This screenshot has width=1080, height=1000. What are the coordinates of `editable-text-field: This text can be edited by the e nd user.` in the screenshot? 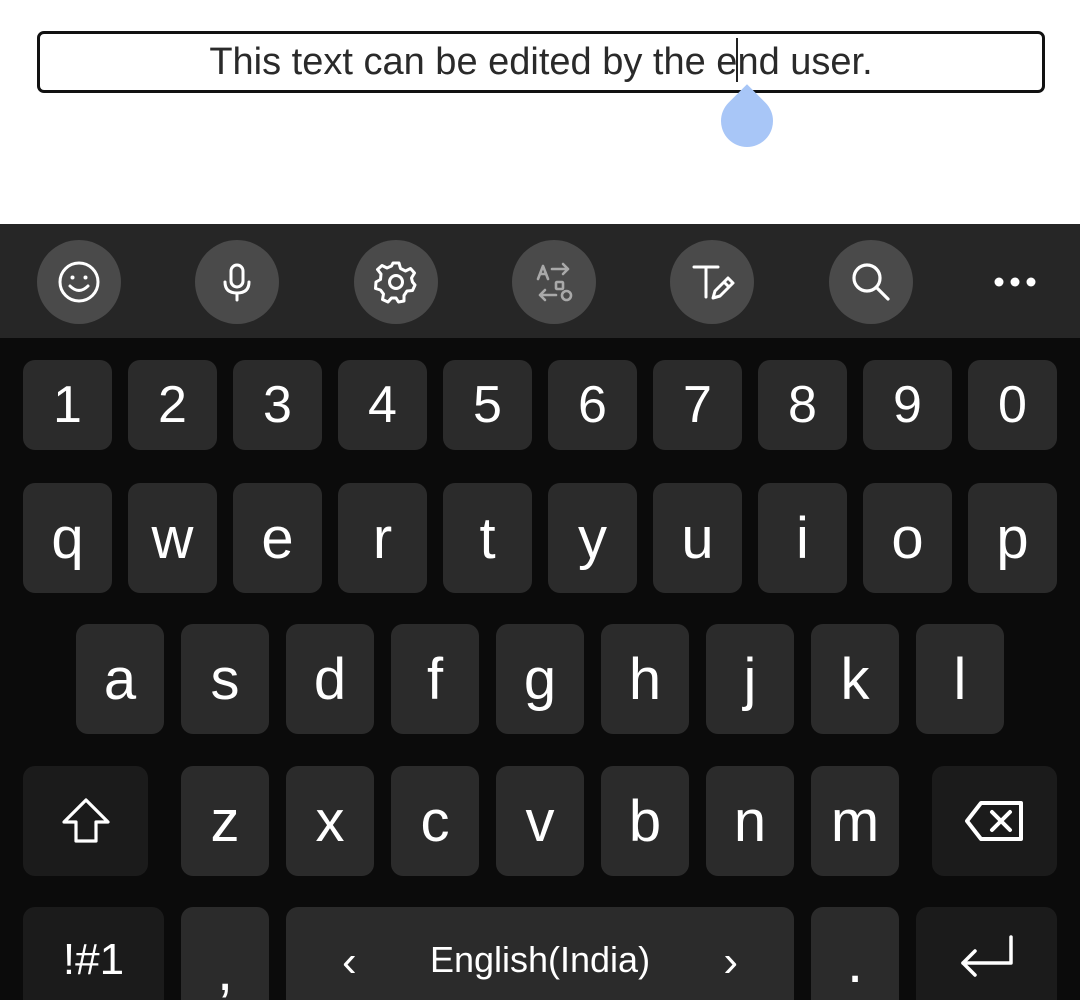 It's located at (541, 62).